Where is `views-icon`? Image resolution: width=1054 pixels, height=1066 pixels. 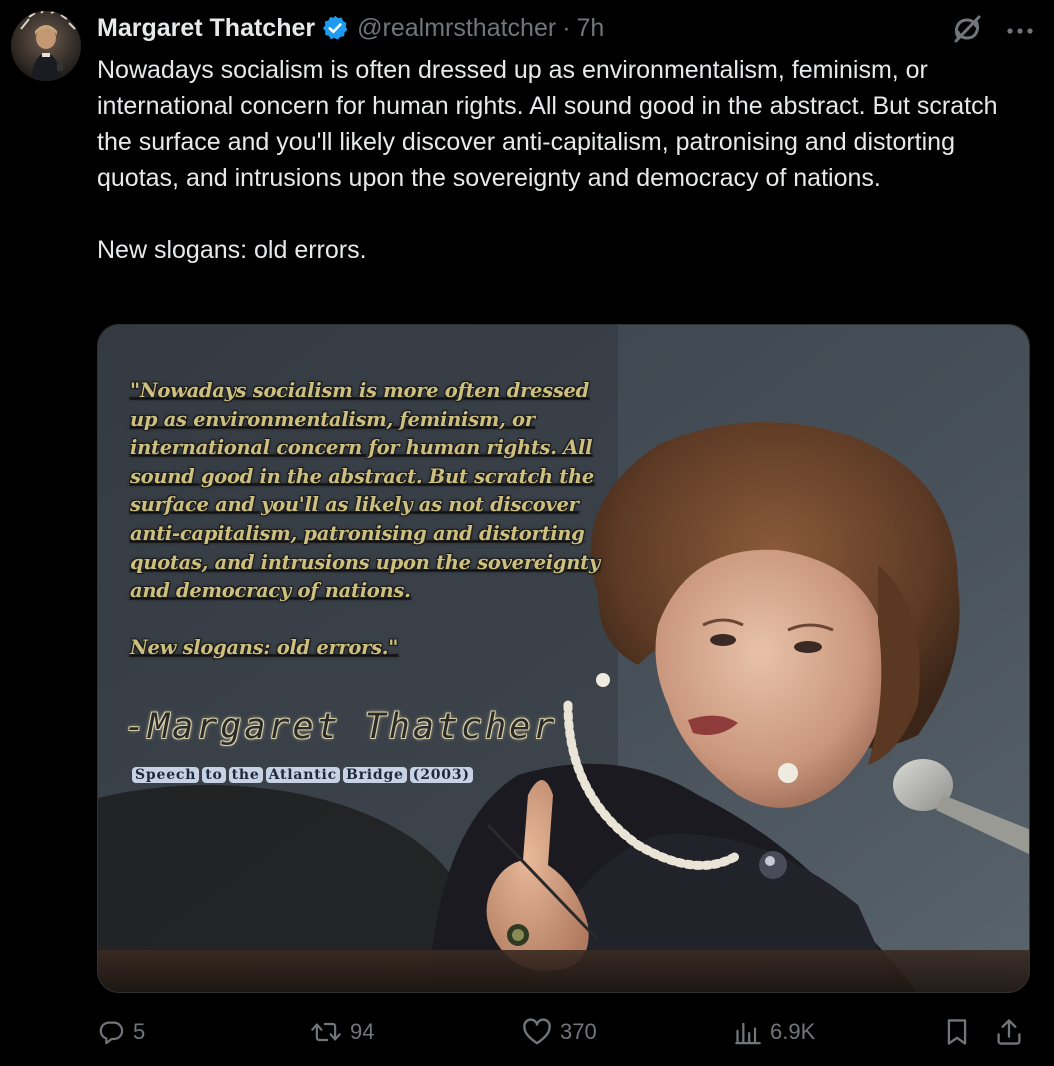
views-icon is located at coordinates (748, 1032).